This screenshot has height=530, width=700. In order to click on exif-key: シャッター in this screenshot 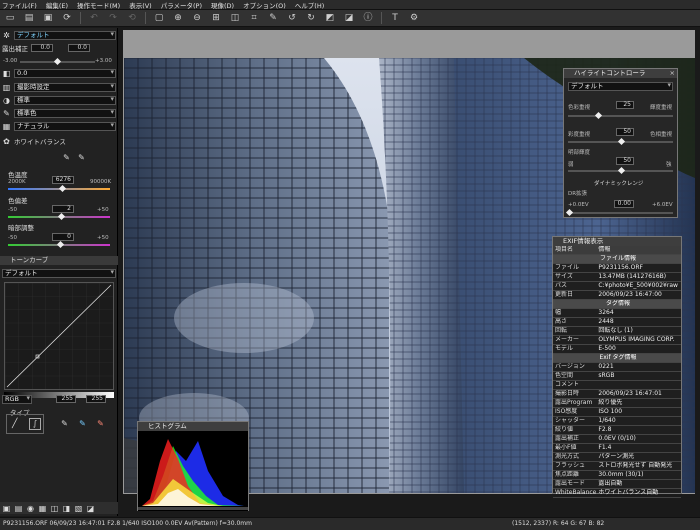, I will do `click(575, 421)`.